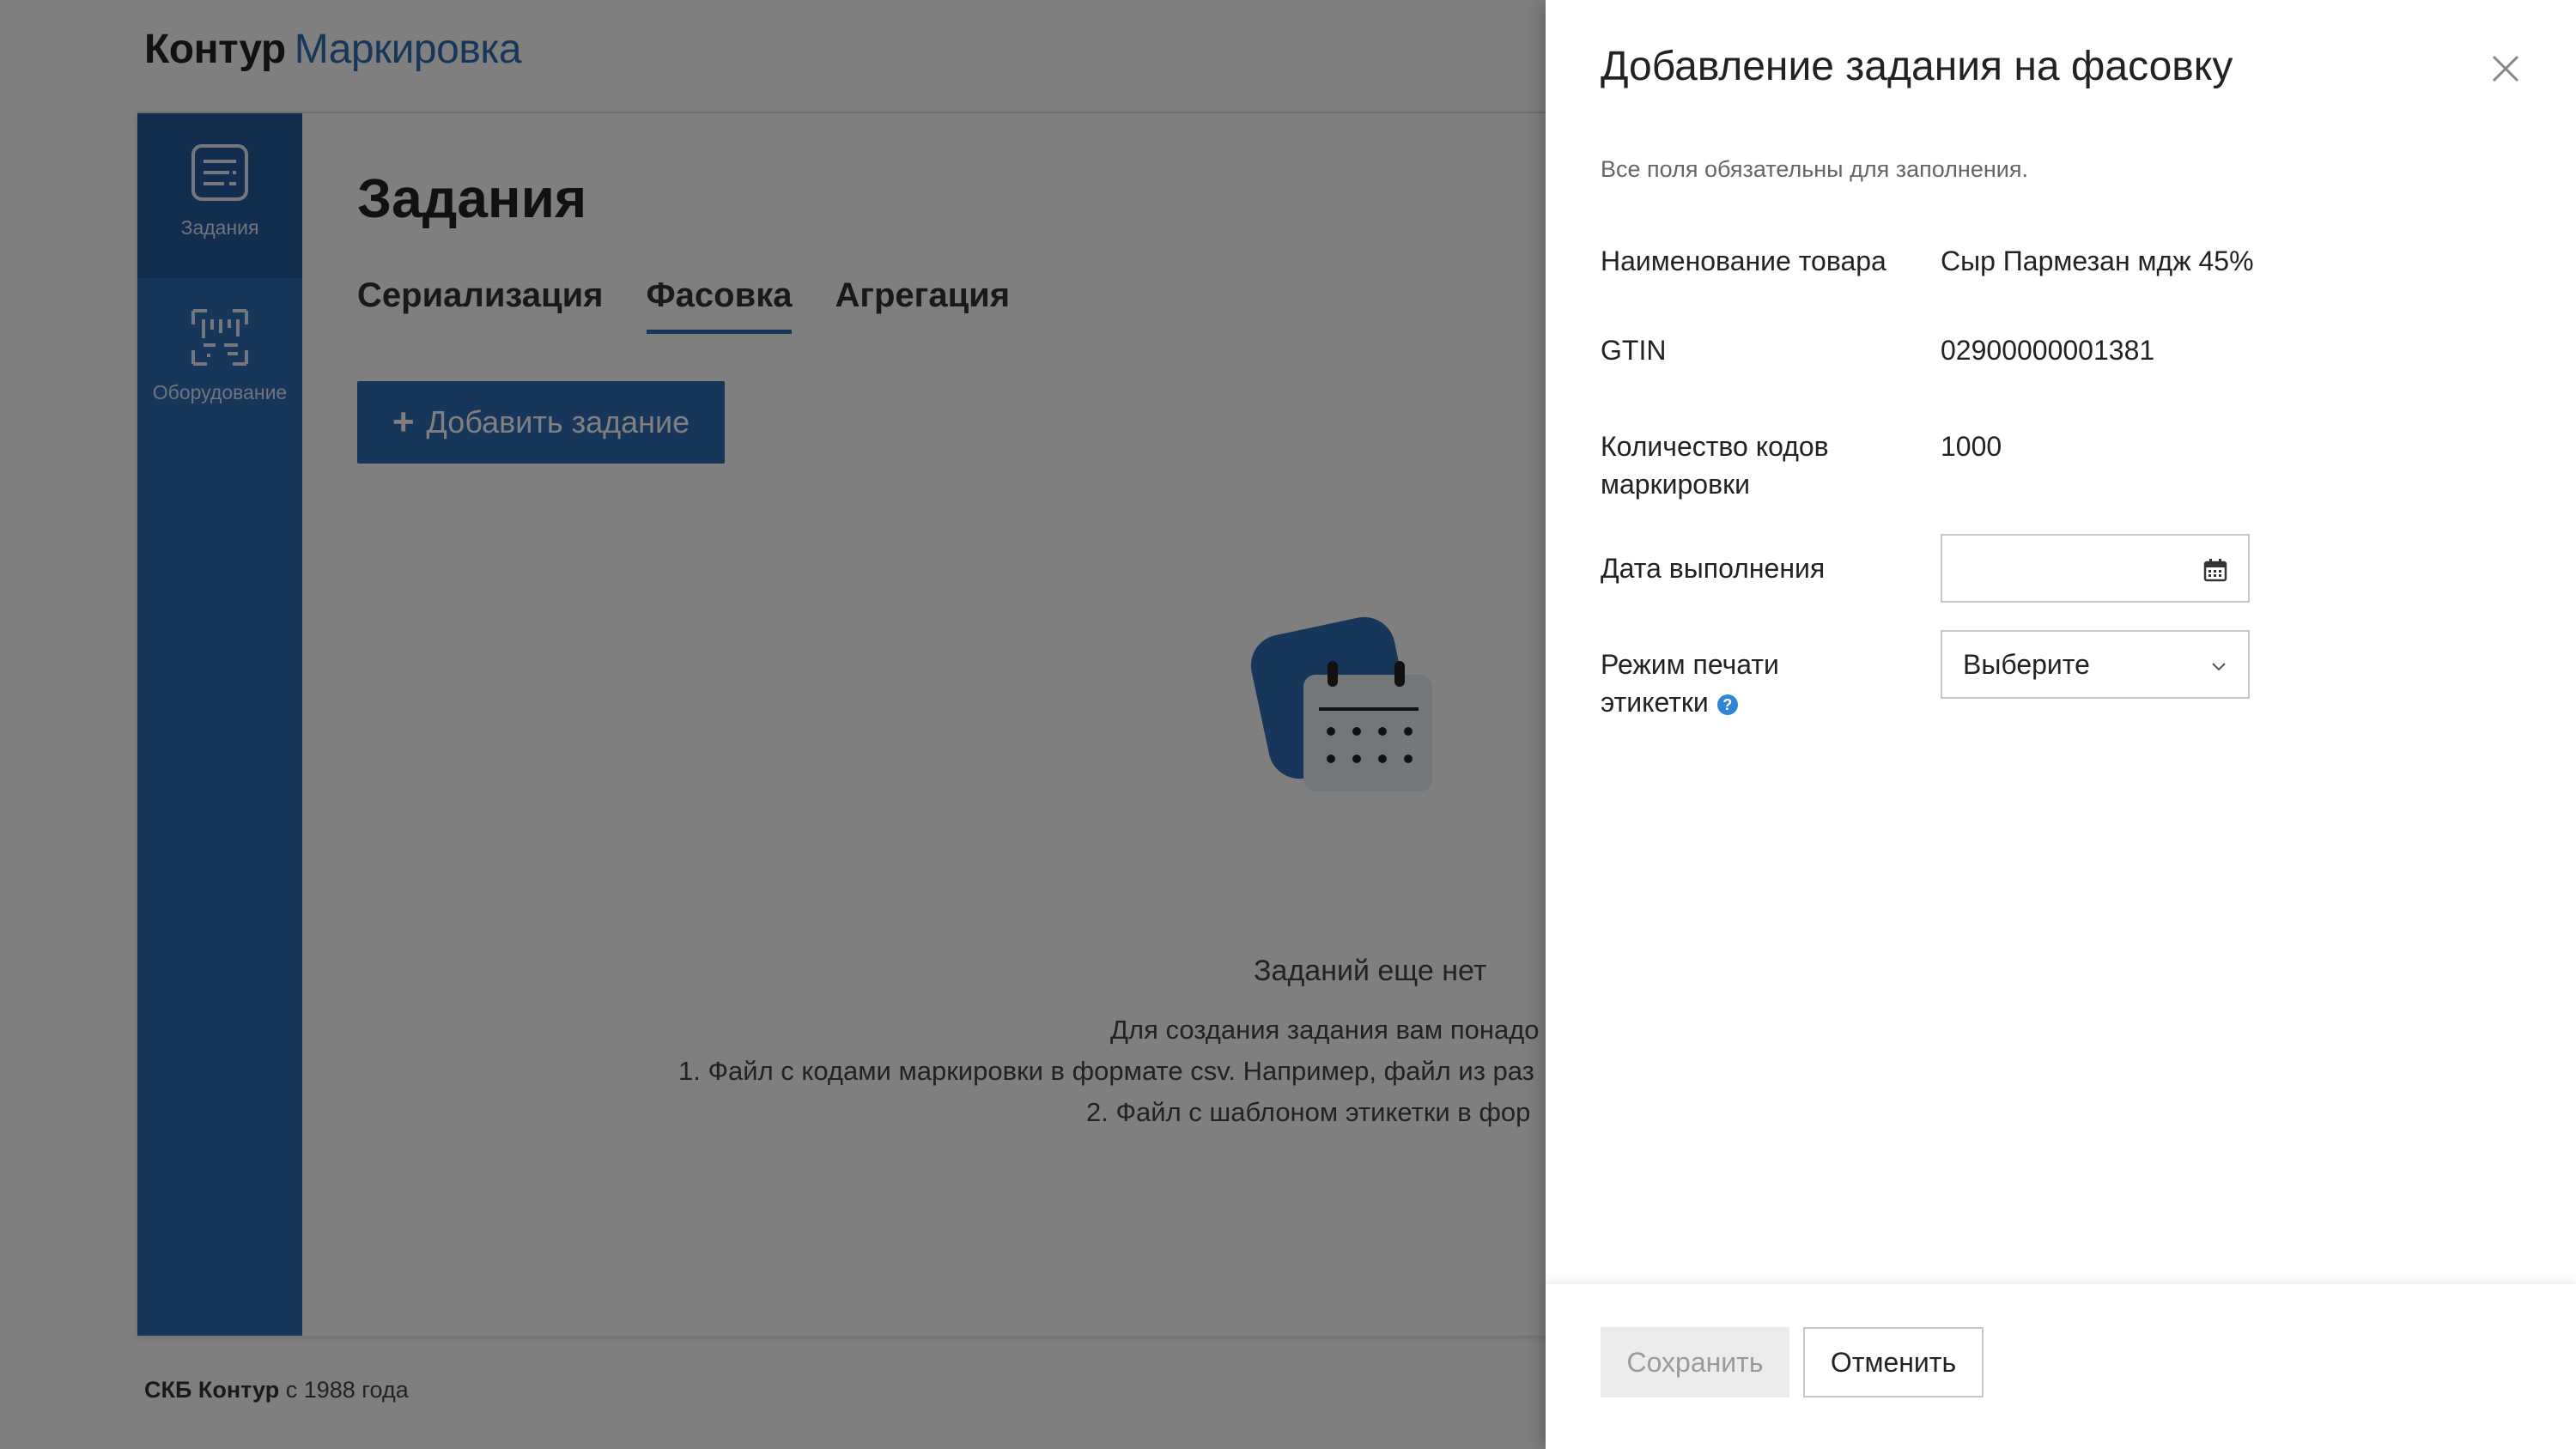  I want to click on save-button: Сохранить, so click(1695, 1362).